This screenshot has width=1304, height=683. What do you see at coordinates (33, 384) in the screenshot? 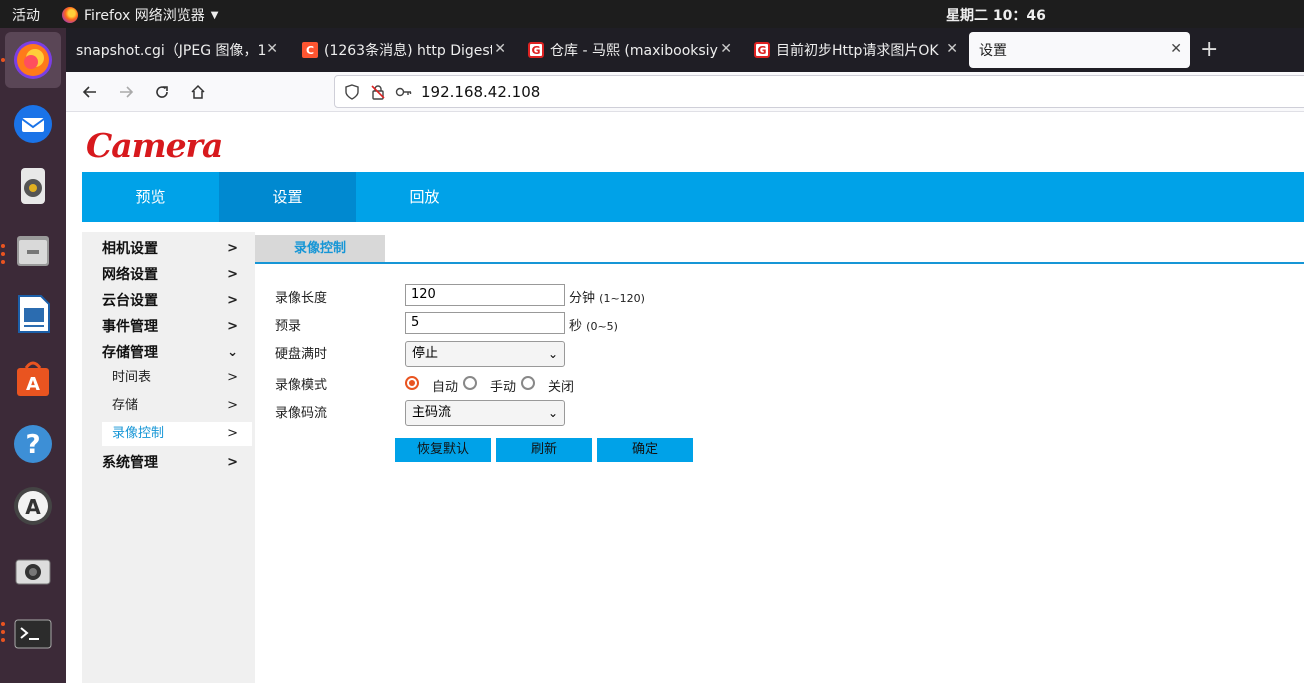
I see `svg-text: A` at bounding box center [33, 384].